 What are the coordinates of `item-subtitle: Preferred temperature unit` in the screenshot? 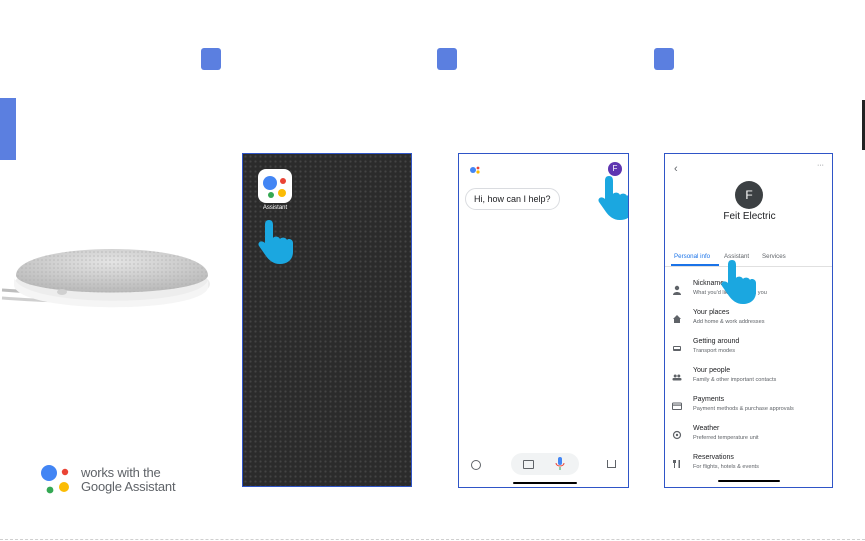 It's located at (726, 438).